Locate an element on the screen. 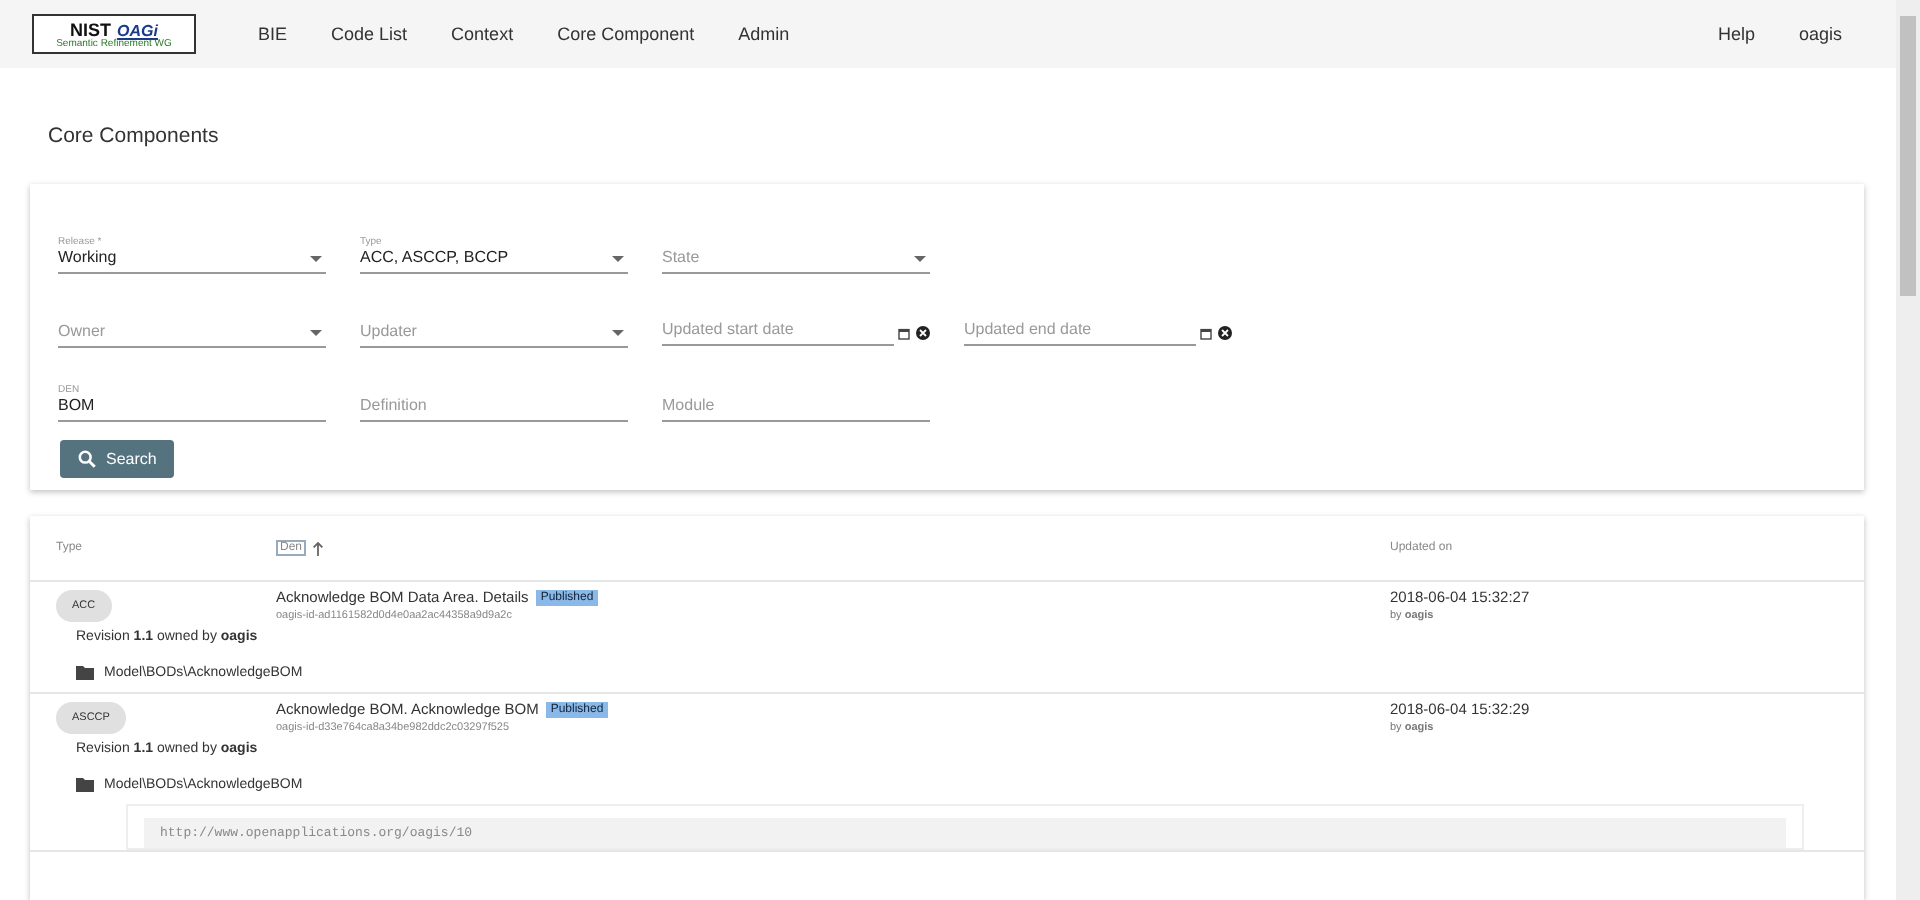  nav-link: Core Component is located at coordinates (626, 34).